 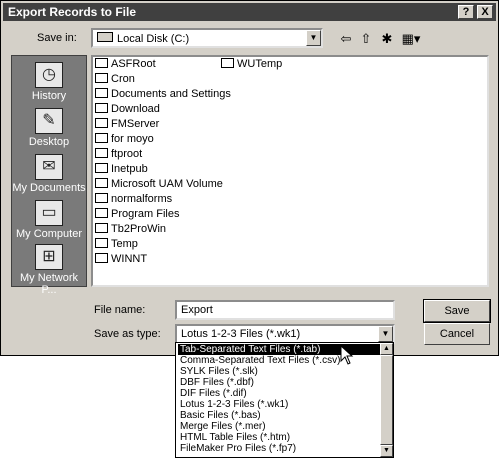 I want to click on file-type-option: Basic Files (*.bas), so click(x=279, y=415).